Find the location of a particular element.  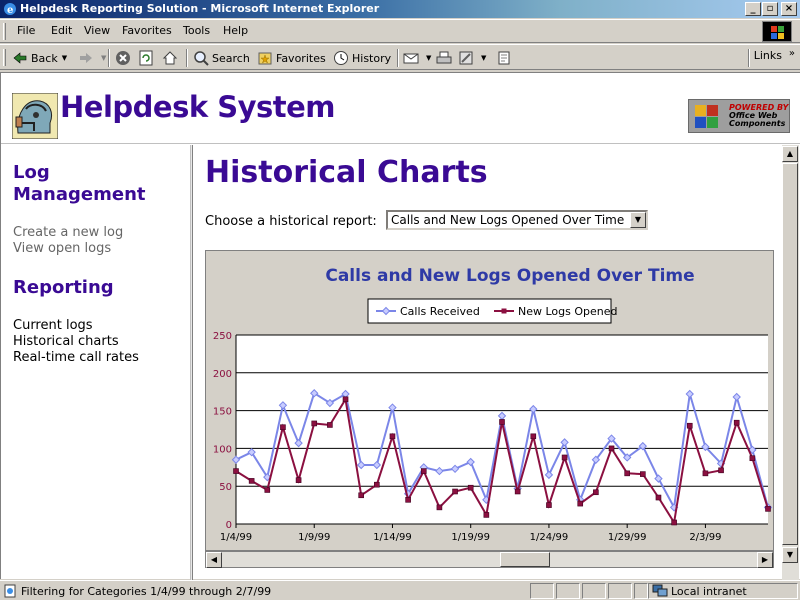

vertical-scrollbar: ▲ ▼ is located at coordinates (790, 362).